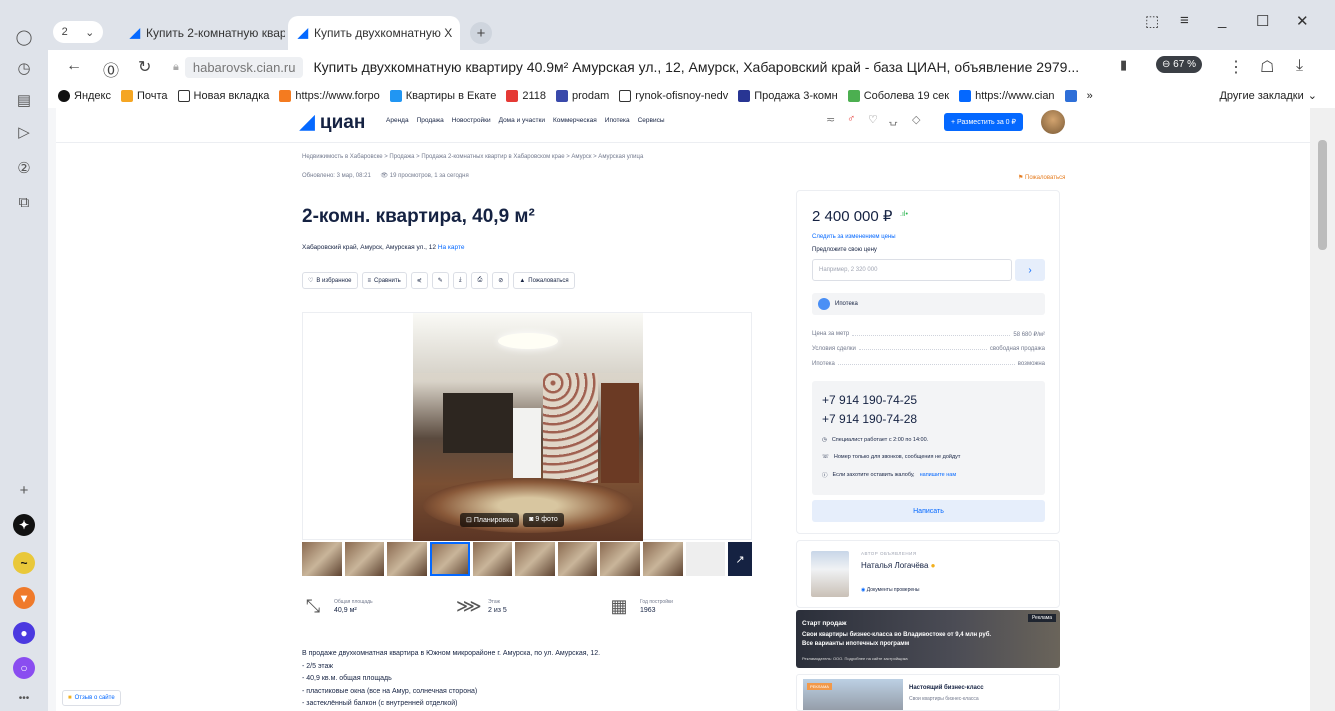 Image resolution: width=1335 pixels, height=711 pixels. I want to click on tab-inactive: ◢ Купить 2-комнатную квар, so click(202, 33).